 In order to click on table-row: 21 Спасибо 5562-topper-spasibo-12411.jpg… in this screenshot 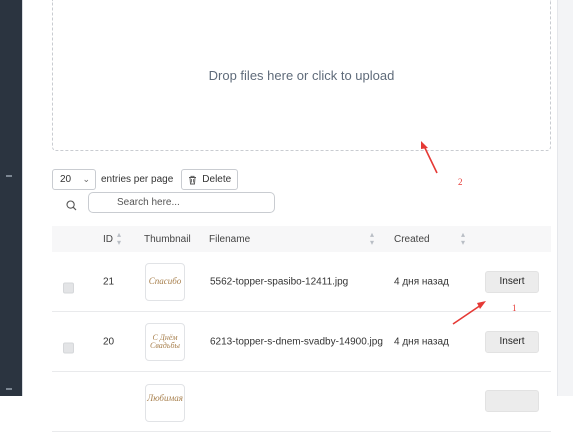, I will do `click(301, 282)`.